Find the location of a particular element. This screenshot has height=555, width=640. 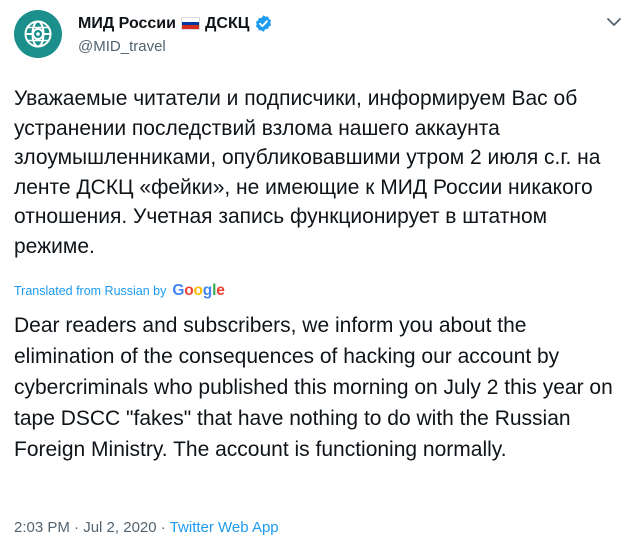

verified-badge-icon is located at coordinates (264, 23).